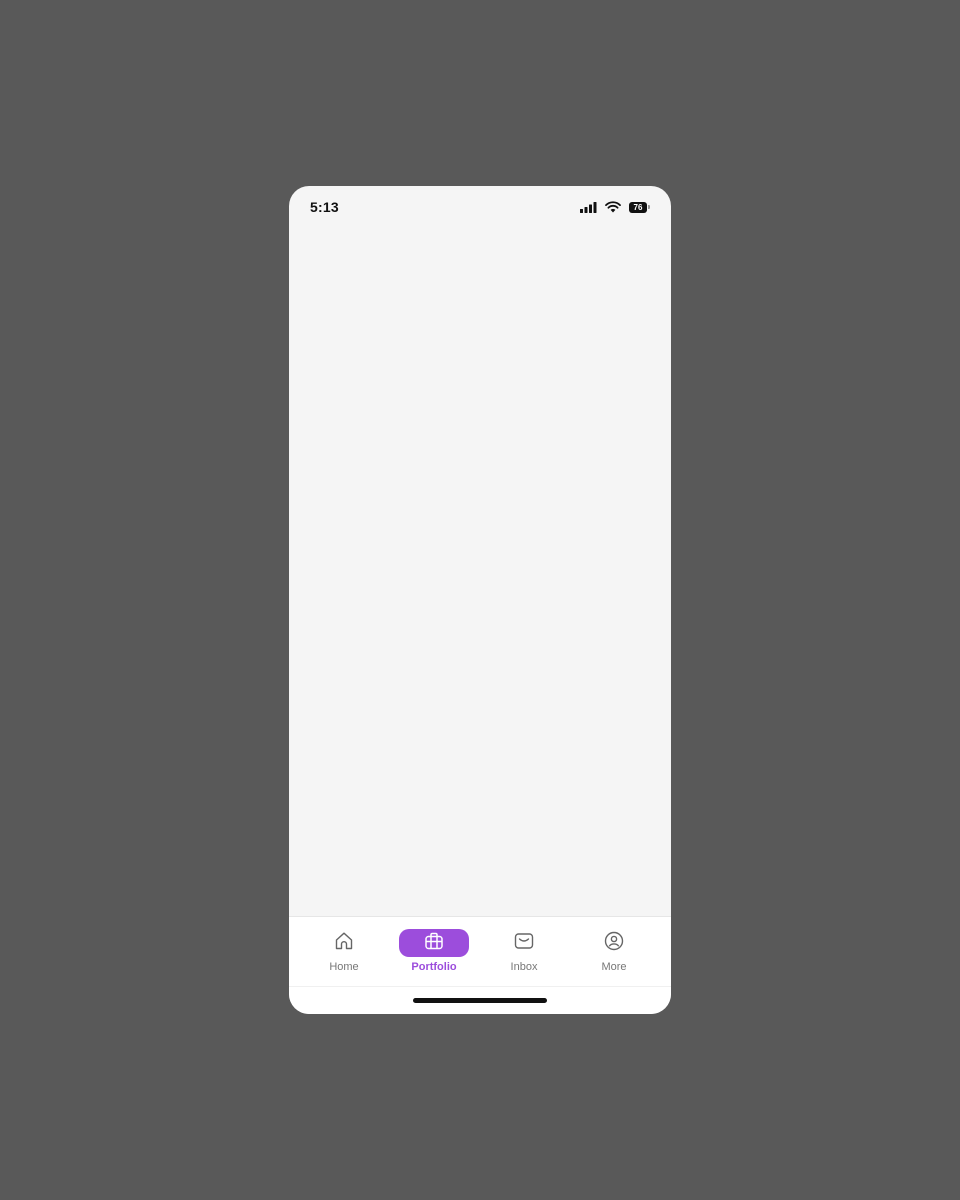 Image resolution: width=960 pixels, height=1200 pixels. What do you see at coordinates (480, 986) in the screenshot?
I see `tab-bar-divider` at bounding box center [480, 986].